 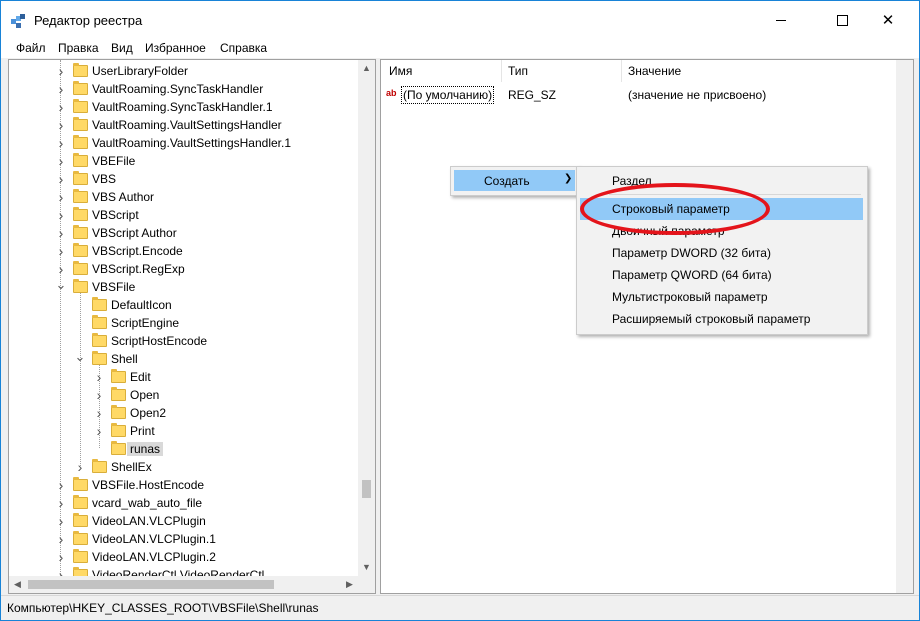 I want to click on tree-item: › ShellEx, so click(x=183, y=467).